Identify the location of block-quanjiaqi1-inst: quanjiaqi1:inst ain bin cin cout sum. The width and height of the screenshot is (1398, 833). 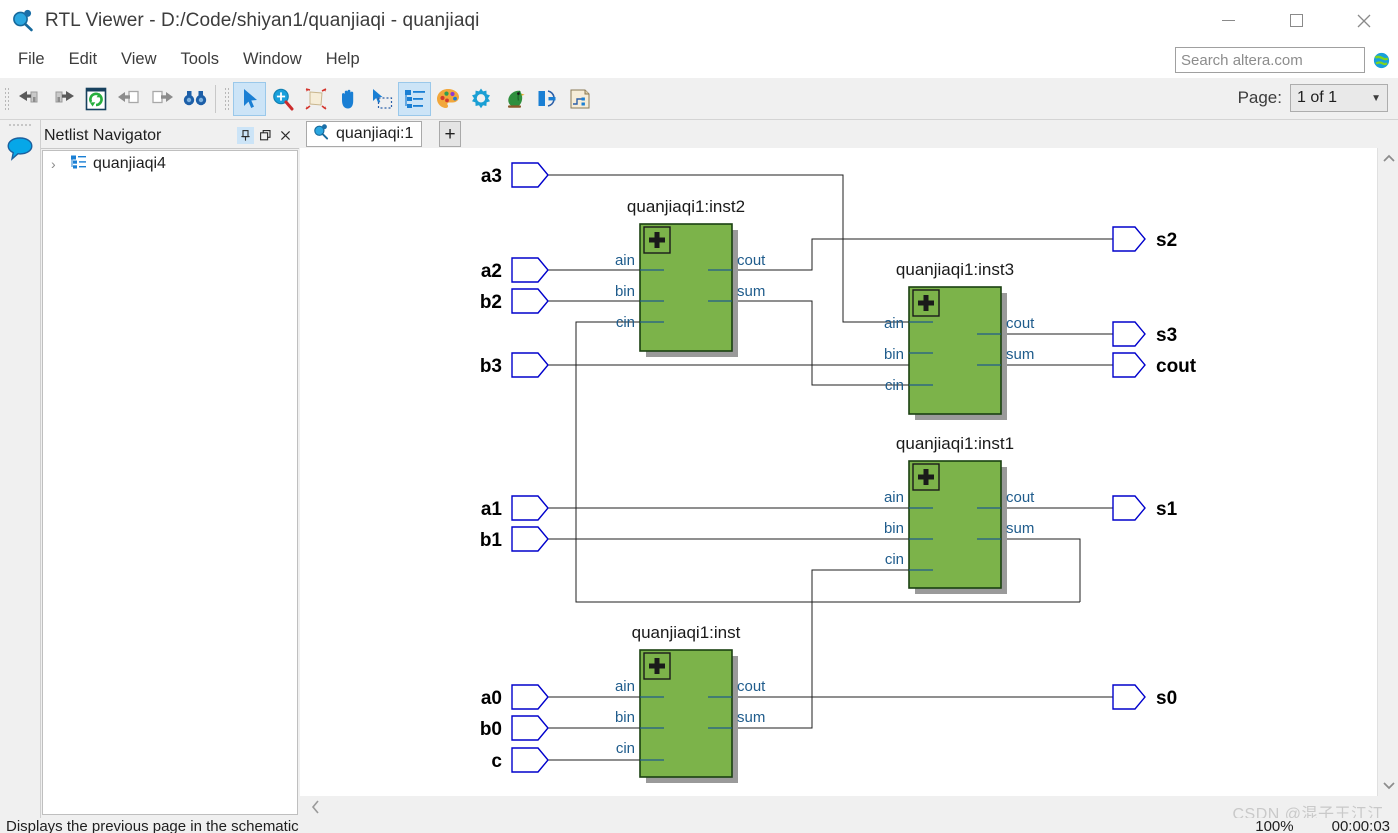
(690, 703).